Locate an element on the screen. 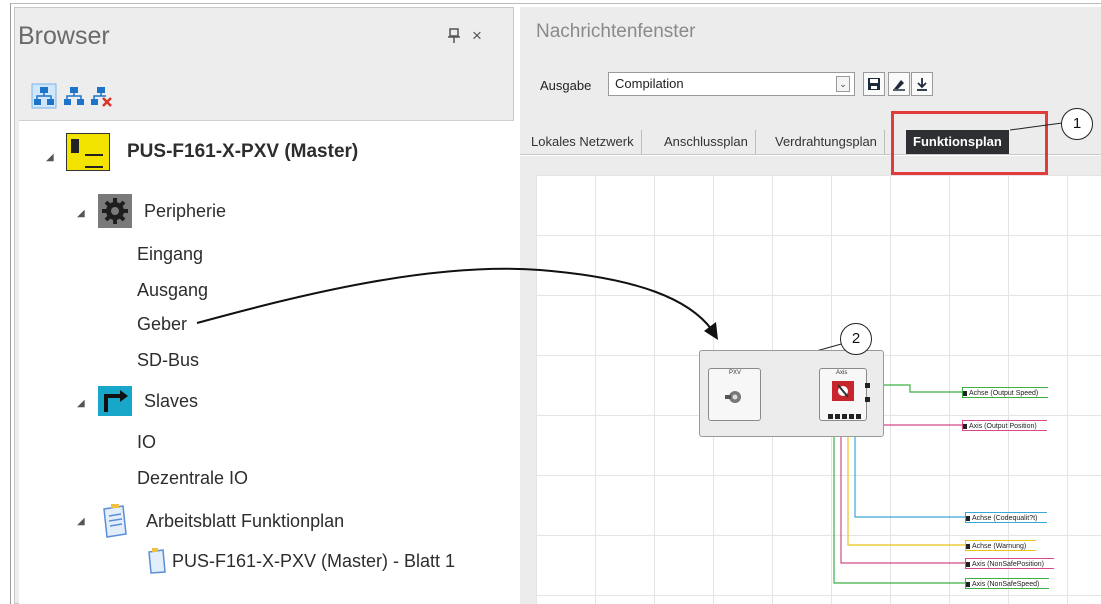 The height and width of the screenshot is (604, 1101). callout-1-leader is located at coordinates (1036, 126).